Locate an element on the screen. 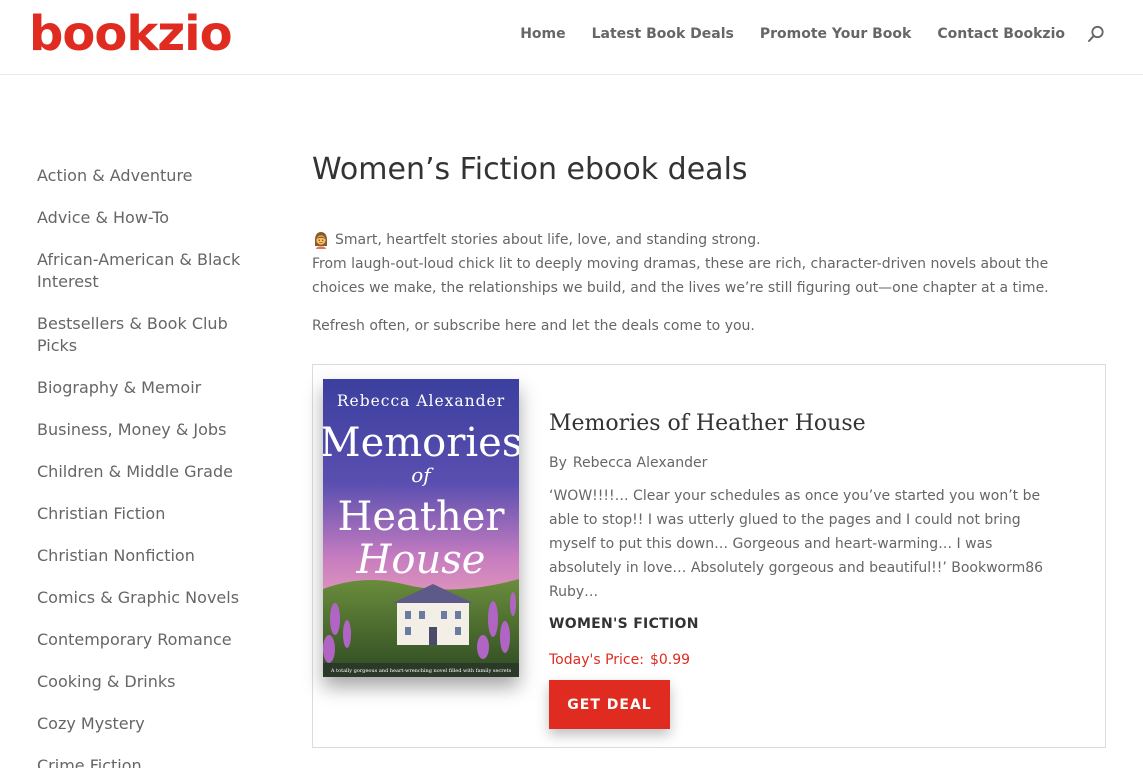  nav-home: Home is located at coordinates (542, 34).